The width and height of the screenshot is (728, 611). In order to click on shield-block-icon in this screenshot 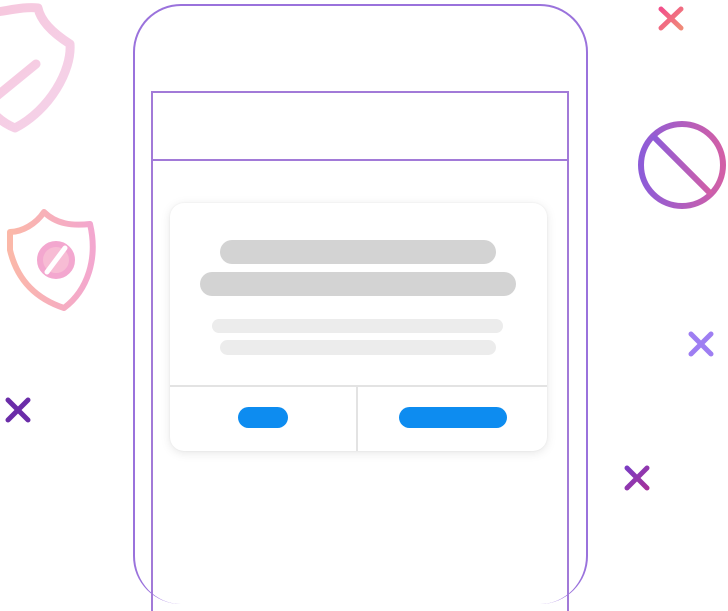, I will do `click(51, 260)`.